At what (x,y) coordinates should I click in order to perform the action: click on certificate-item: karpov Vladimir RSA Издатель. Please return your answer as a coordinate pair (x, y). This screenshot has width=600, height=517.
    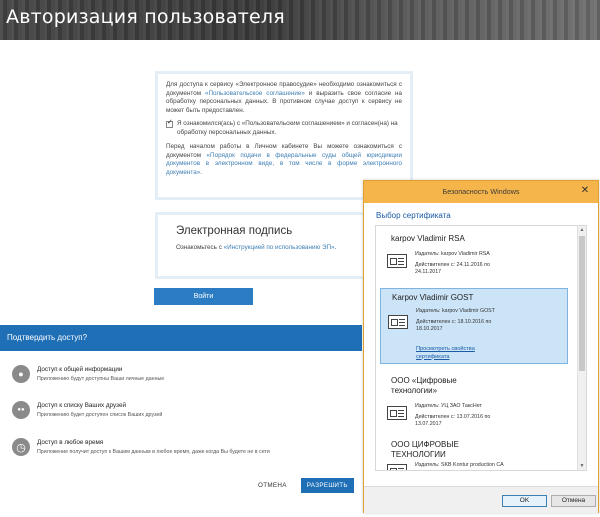
    Looking at the image, I should click on (474, 257).